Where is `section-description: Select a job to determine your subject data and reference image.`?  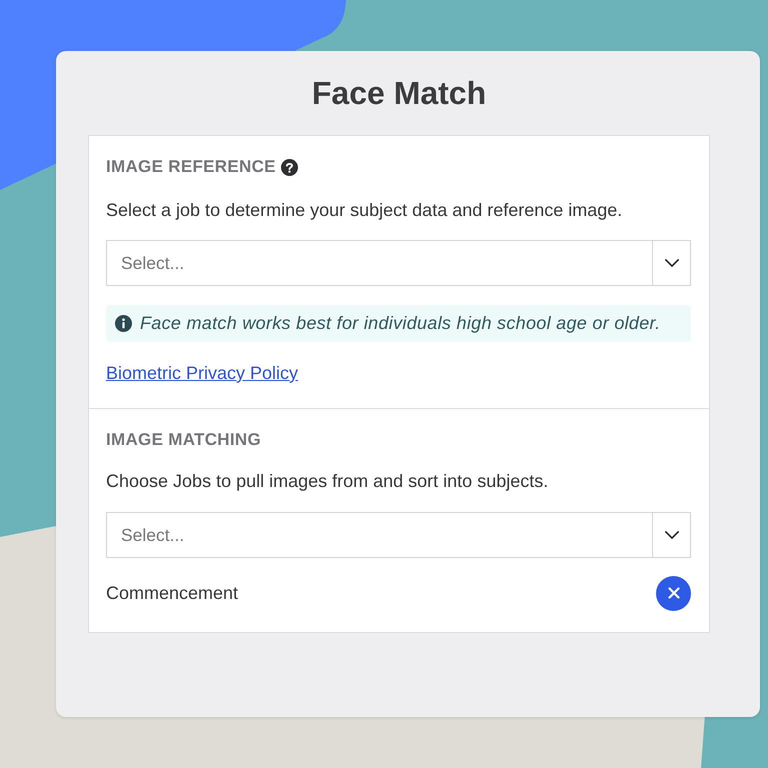
section-description: Select a job to determine your subject data and reference image. is located at coordinates (365, 210).